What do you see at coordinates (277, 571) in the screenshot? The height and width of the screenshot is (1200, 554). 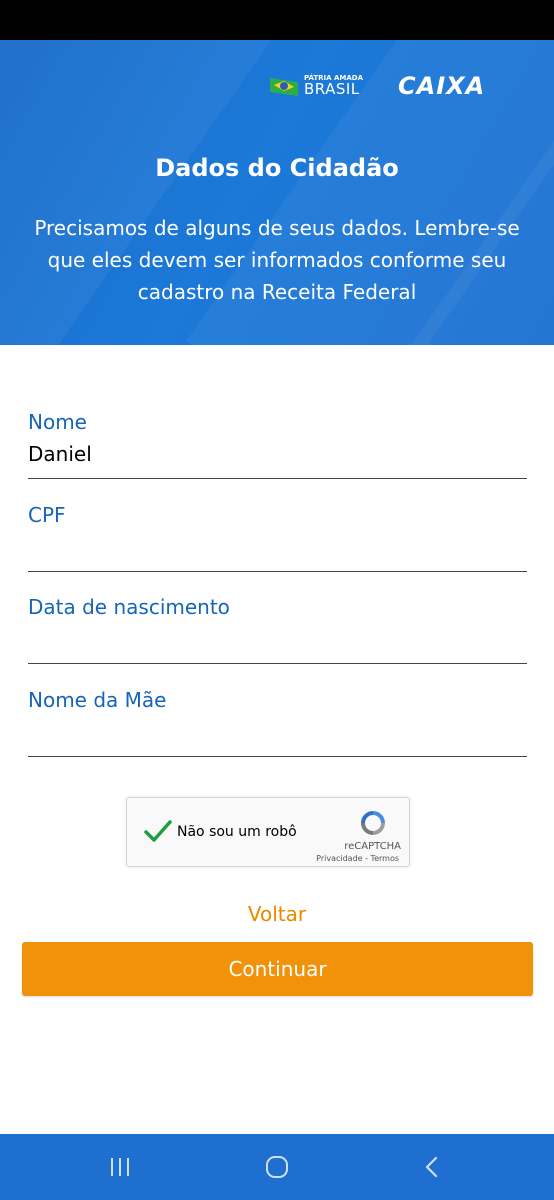 I see `cpf-field-underline` at bounding box center [277, 571].